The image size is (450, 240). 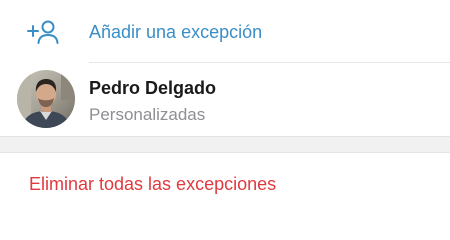 What do you see at coordinates (147, 114) in the screenshot?
I see `exception-user-subtitle: Personalizadas` at bounding box center [147, 114].